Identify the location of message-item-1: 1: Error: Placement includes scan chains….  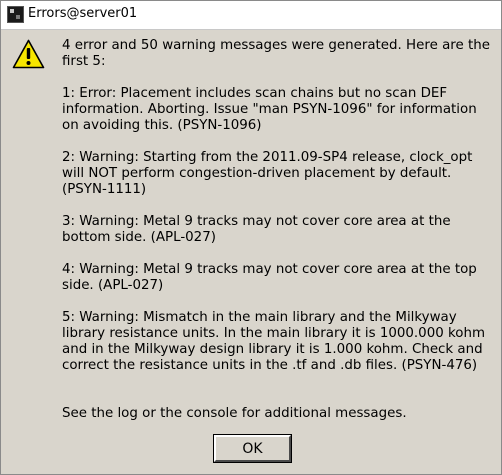
(269, 109).